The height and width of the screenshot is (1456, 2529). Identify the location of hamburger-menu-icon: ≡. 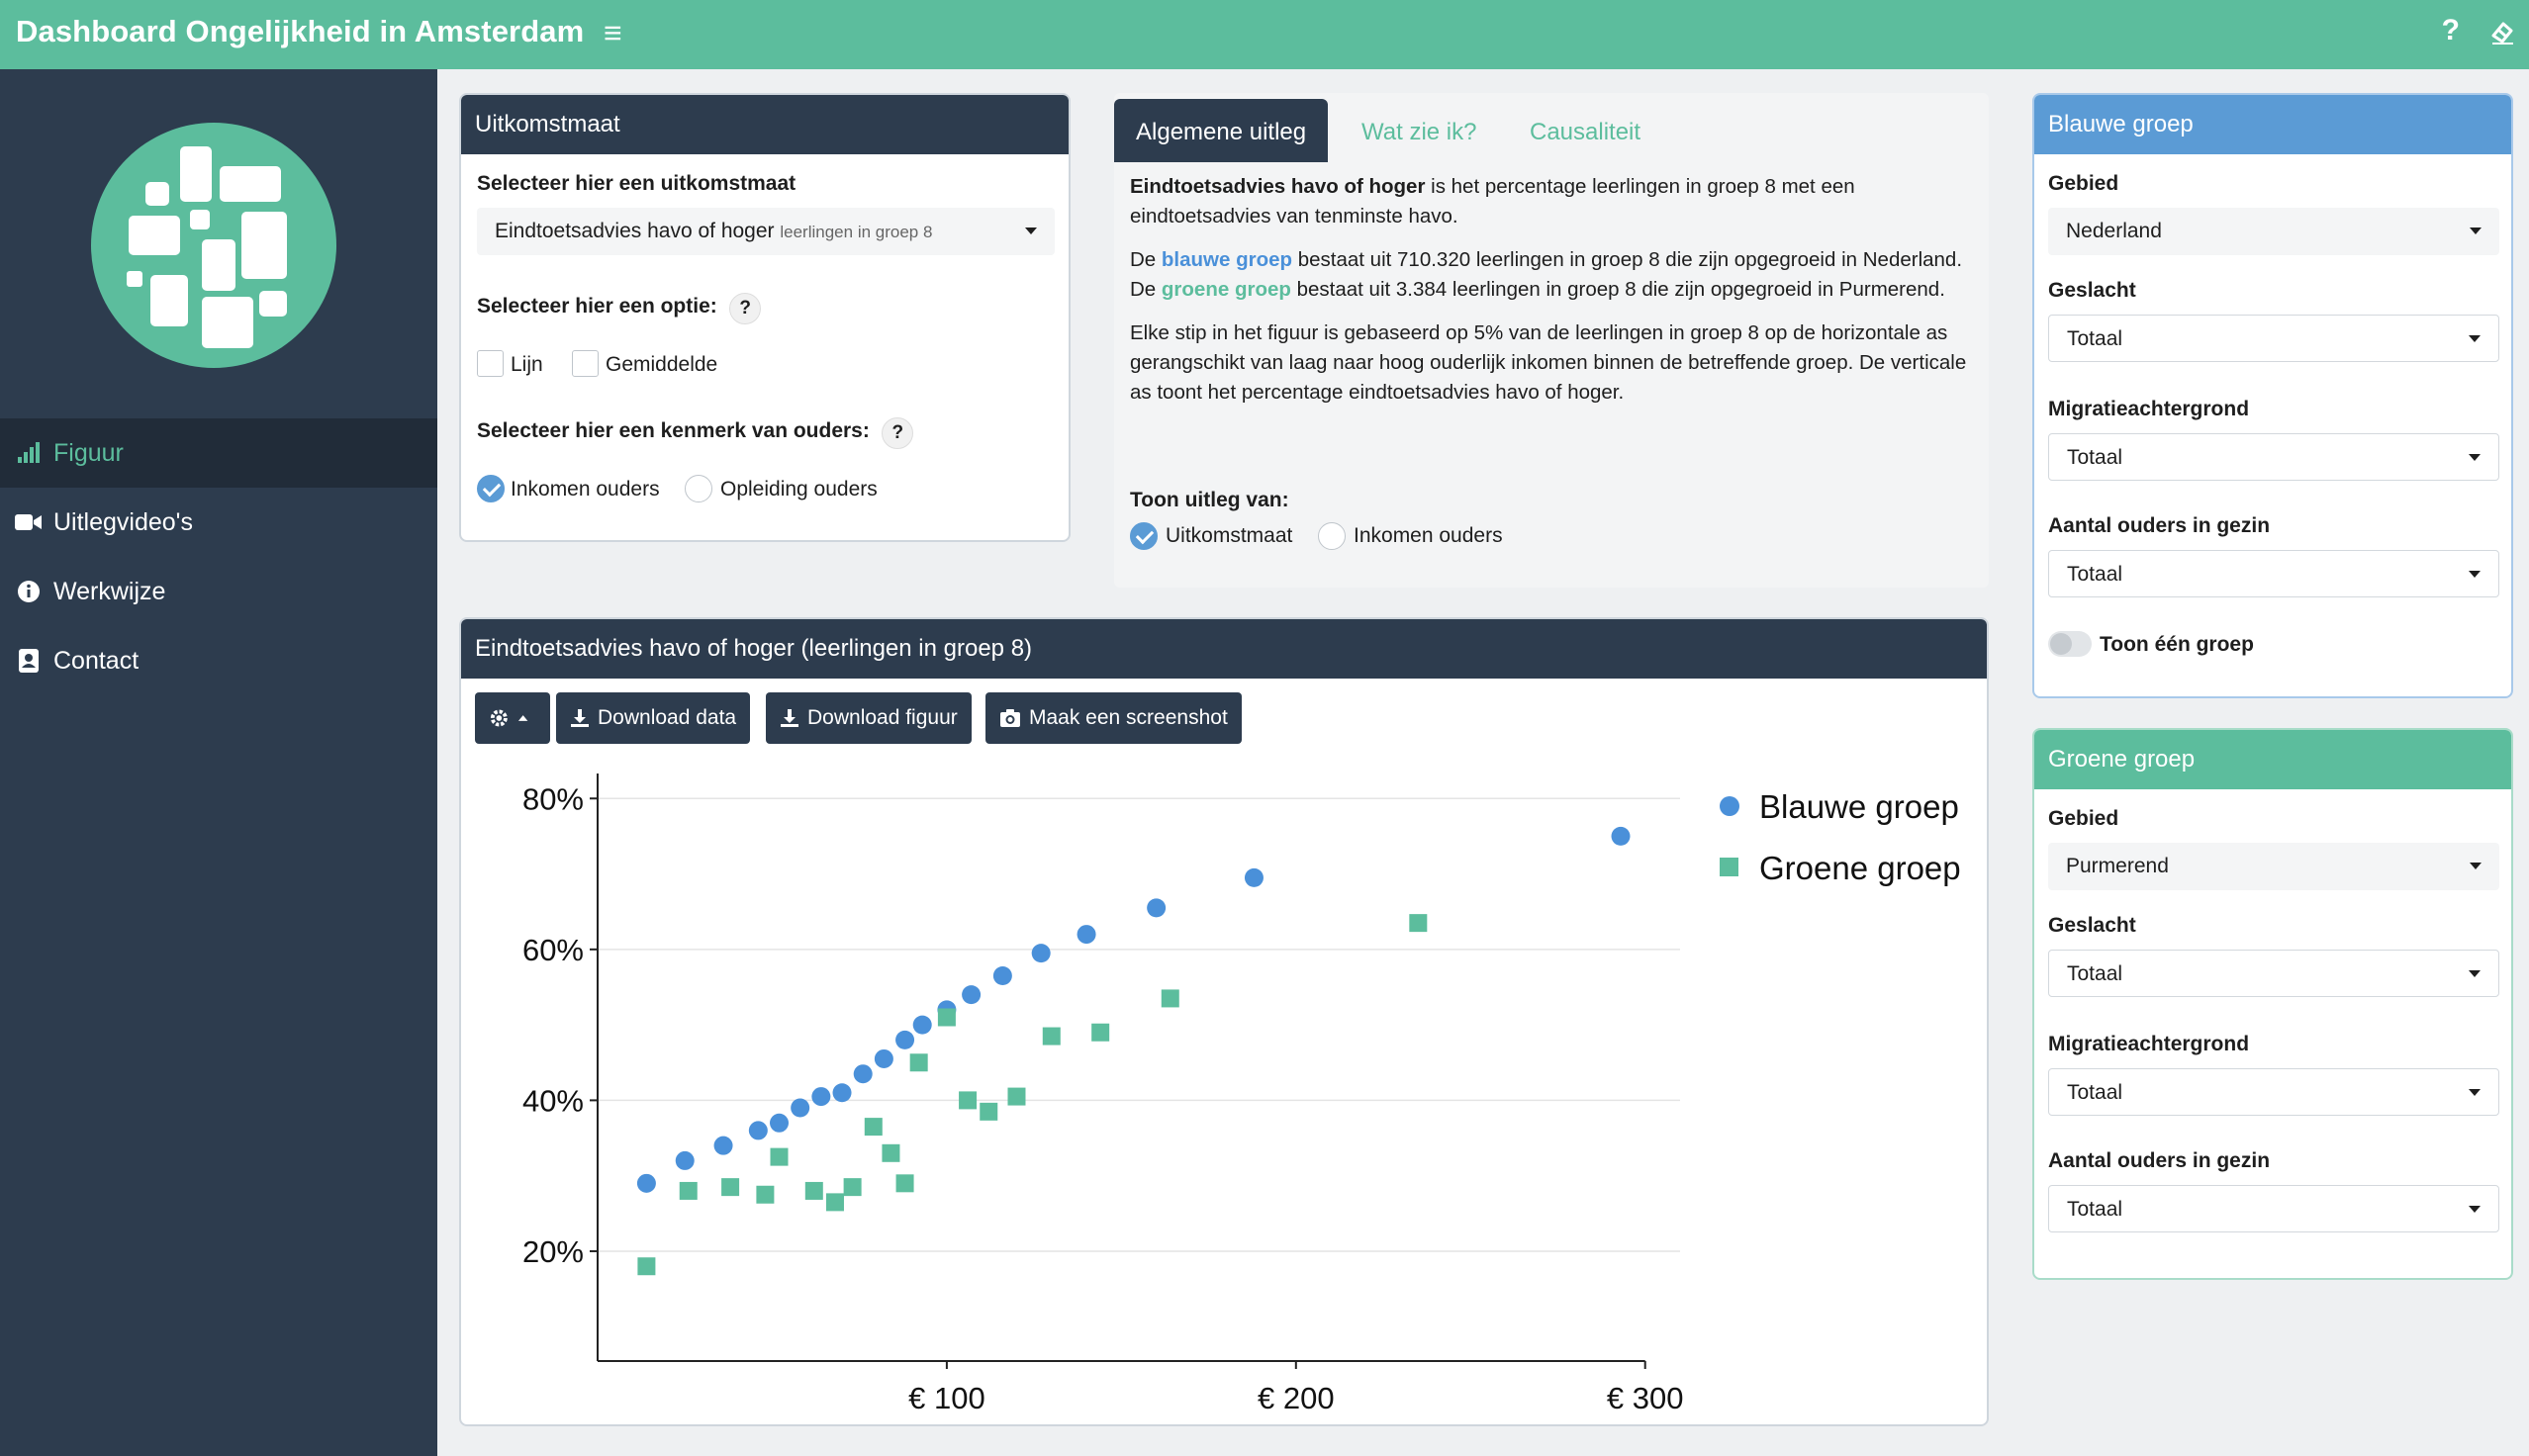
(613, 32).